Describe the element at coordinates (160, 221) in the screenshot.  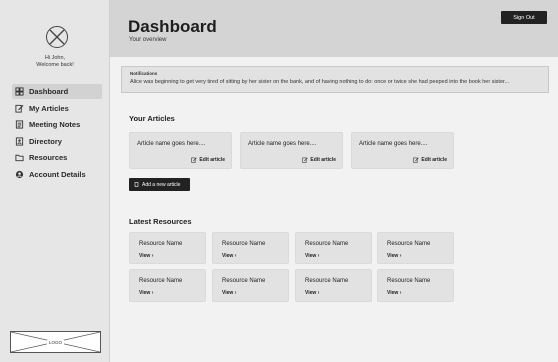
I see `resources-section-title: Latest Resources` at that location.